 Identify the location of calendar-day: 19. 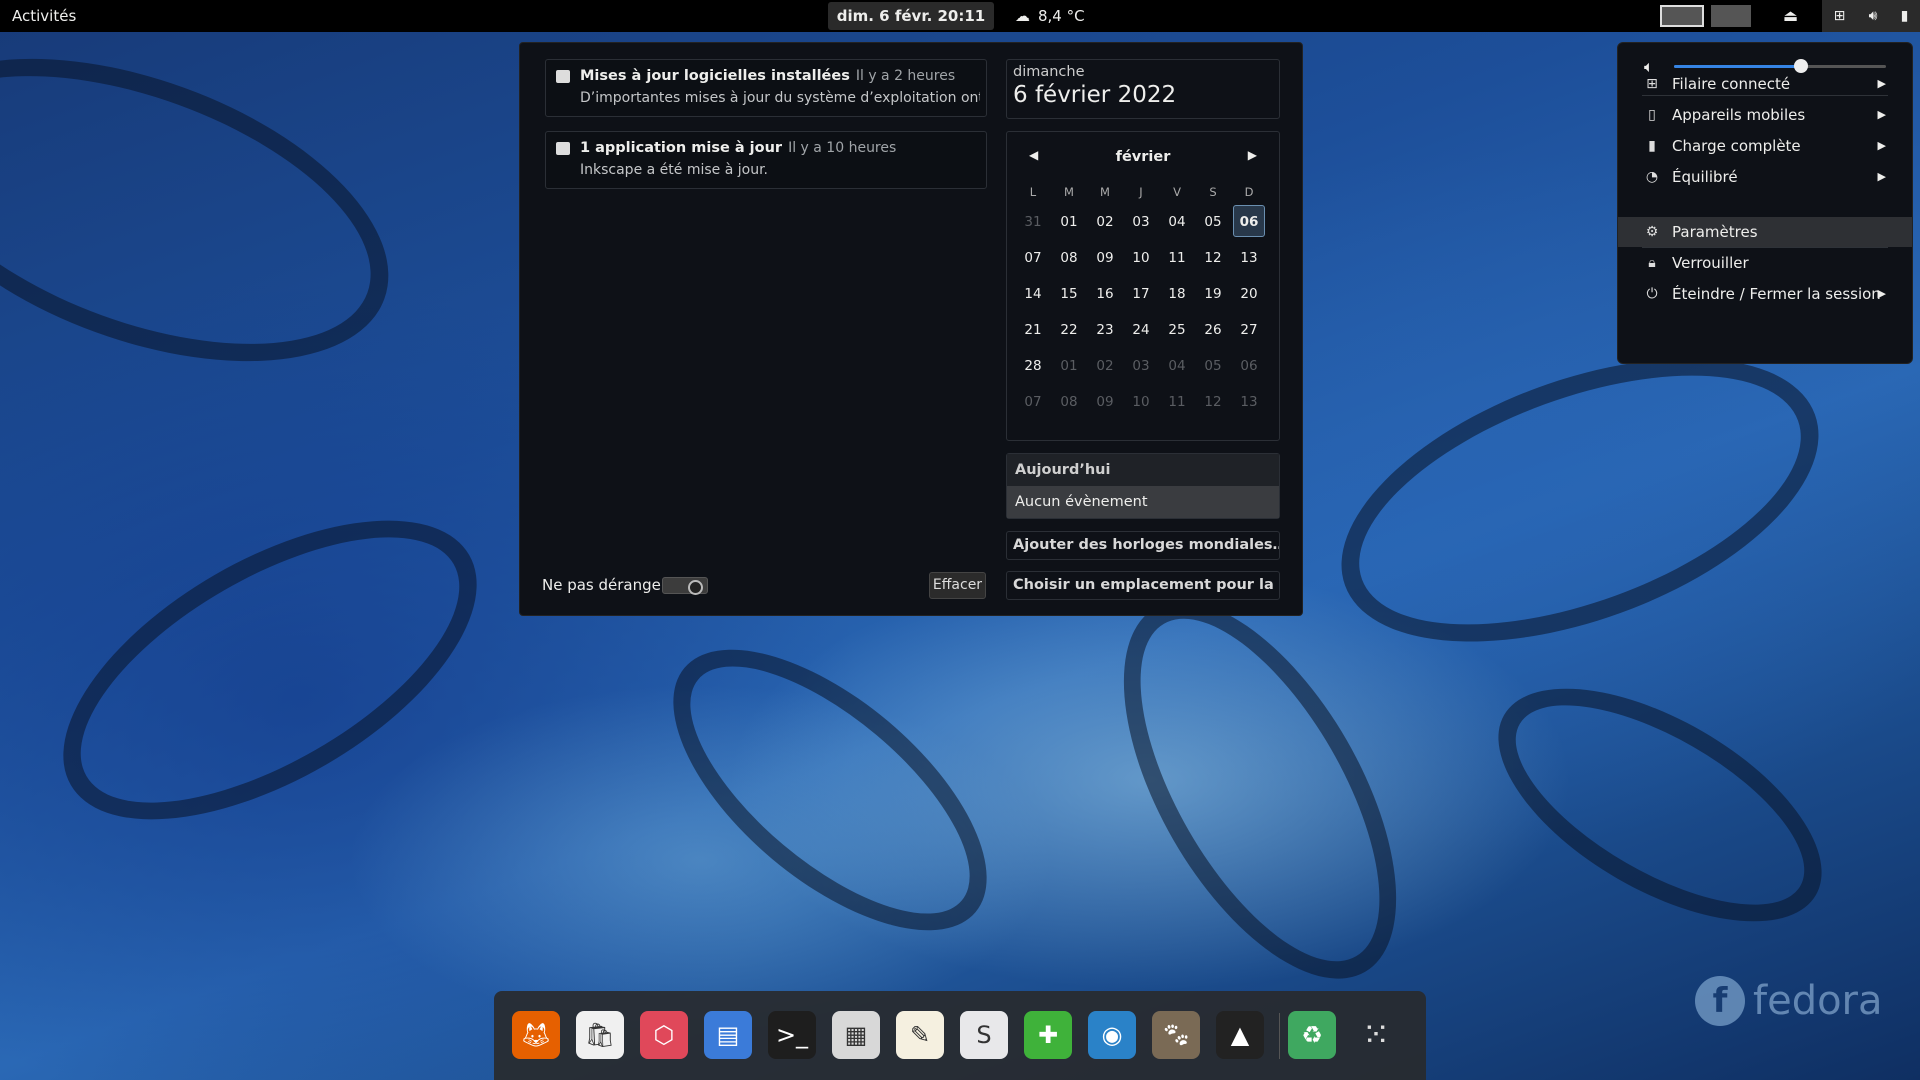
(1213, 294).